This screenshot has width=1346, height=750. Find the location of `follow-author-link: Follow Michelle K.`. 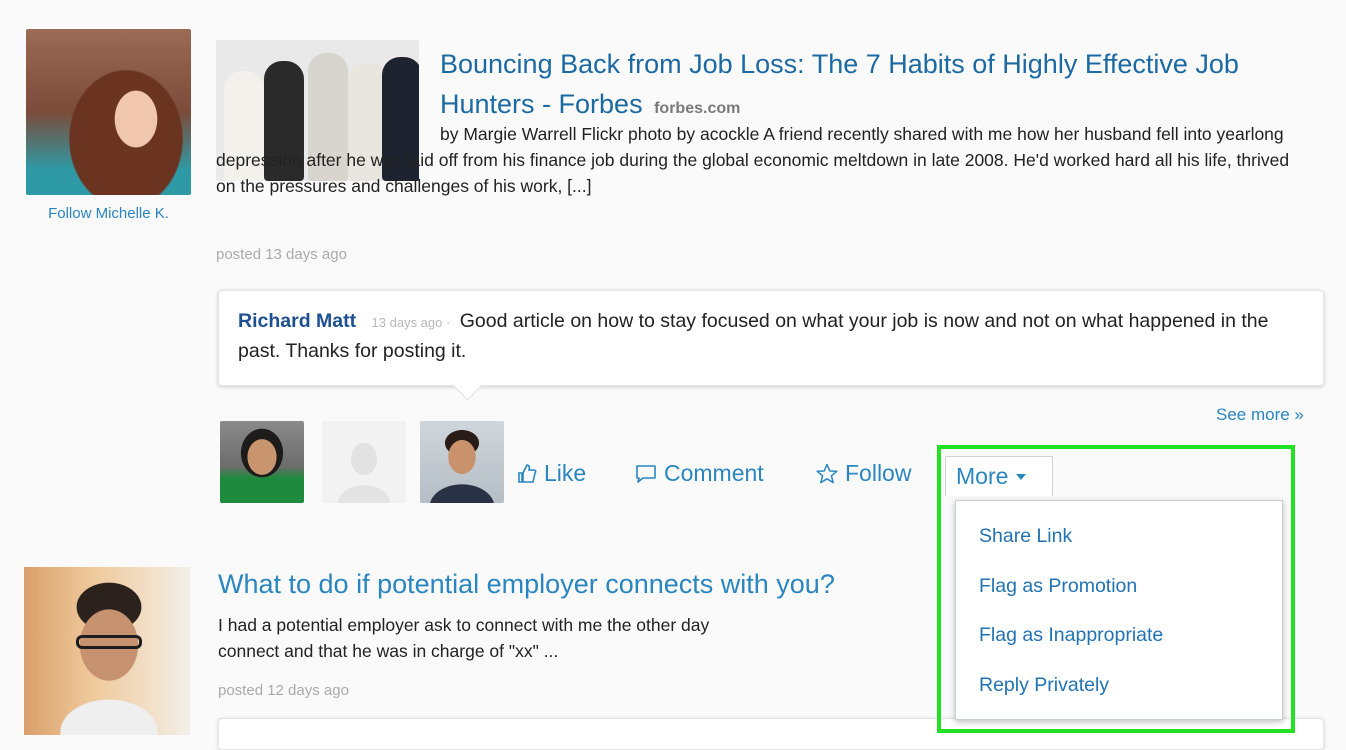

follow-author-link: Follow Michelle K. is located at coordinates (108, 213).